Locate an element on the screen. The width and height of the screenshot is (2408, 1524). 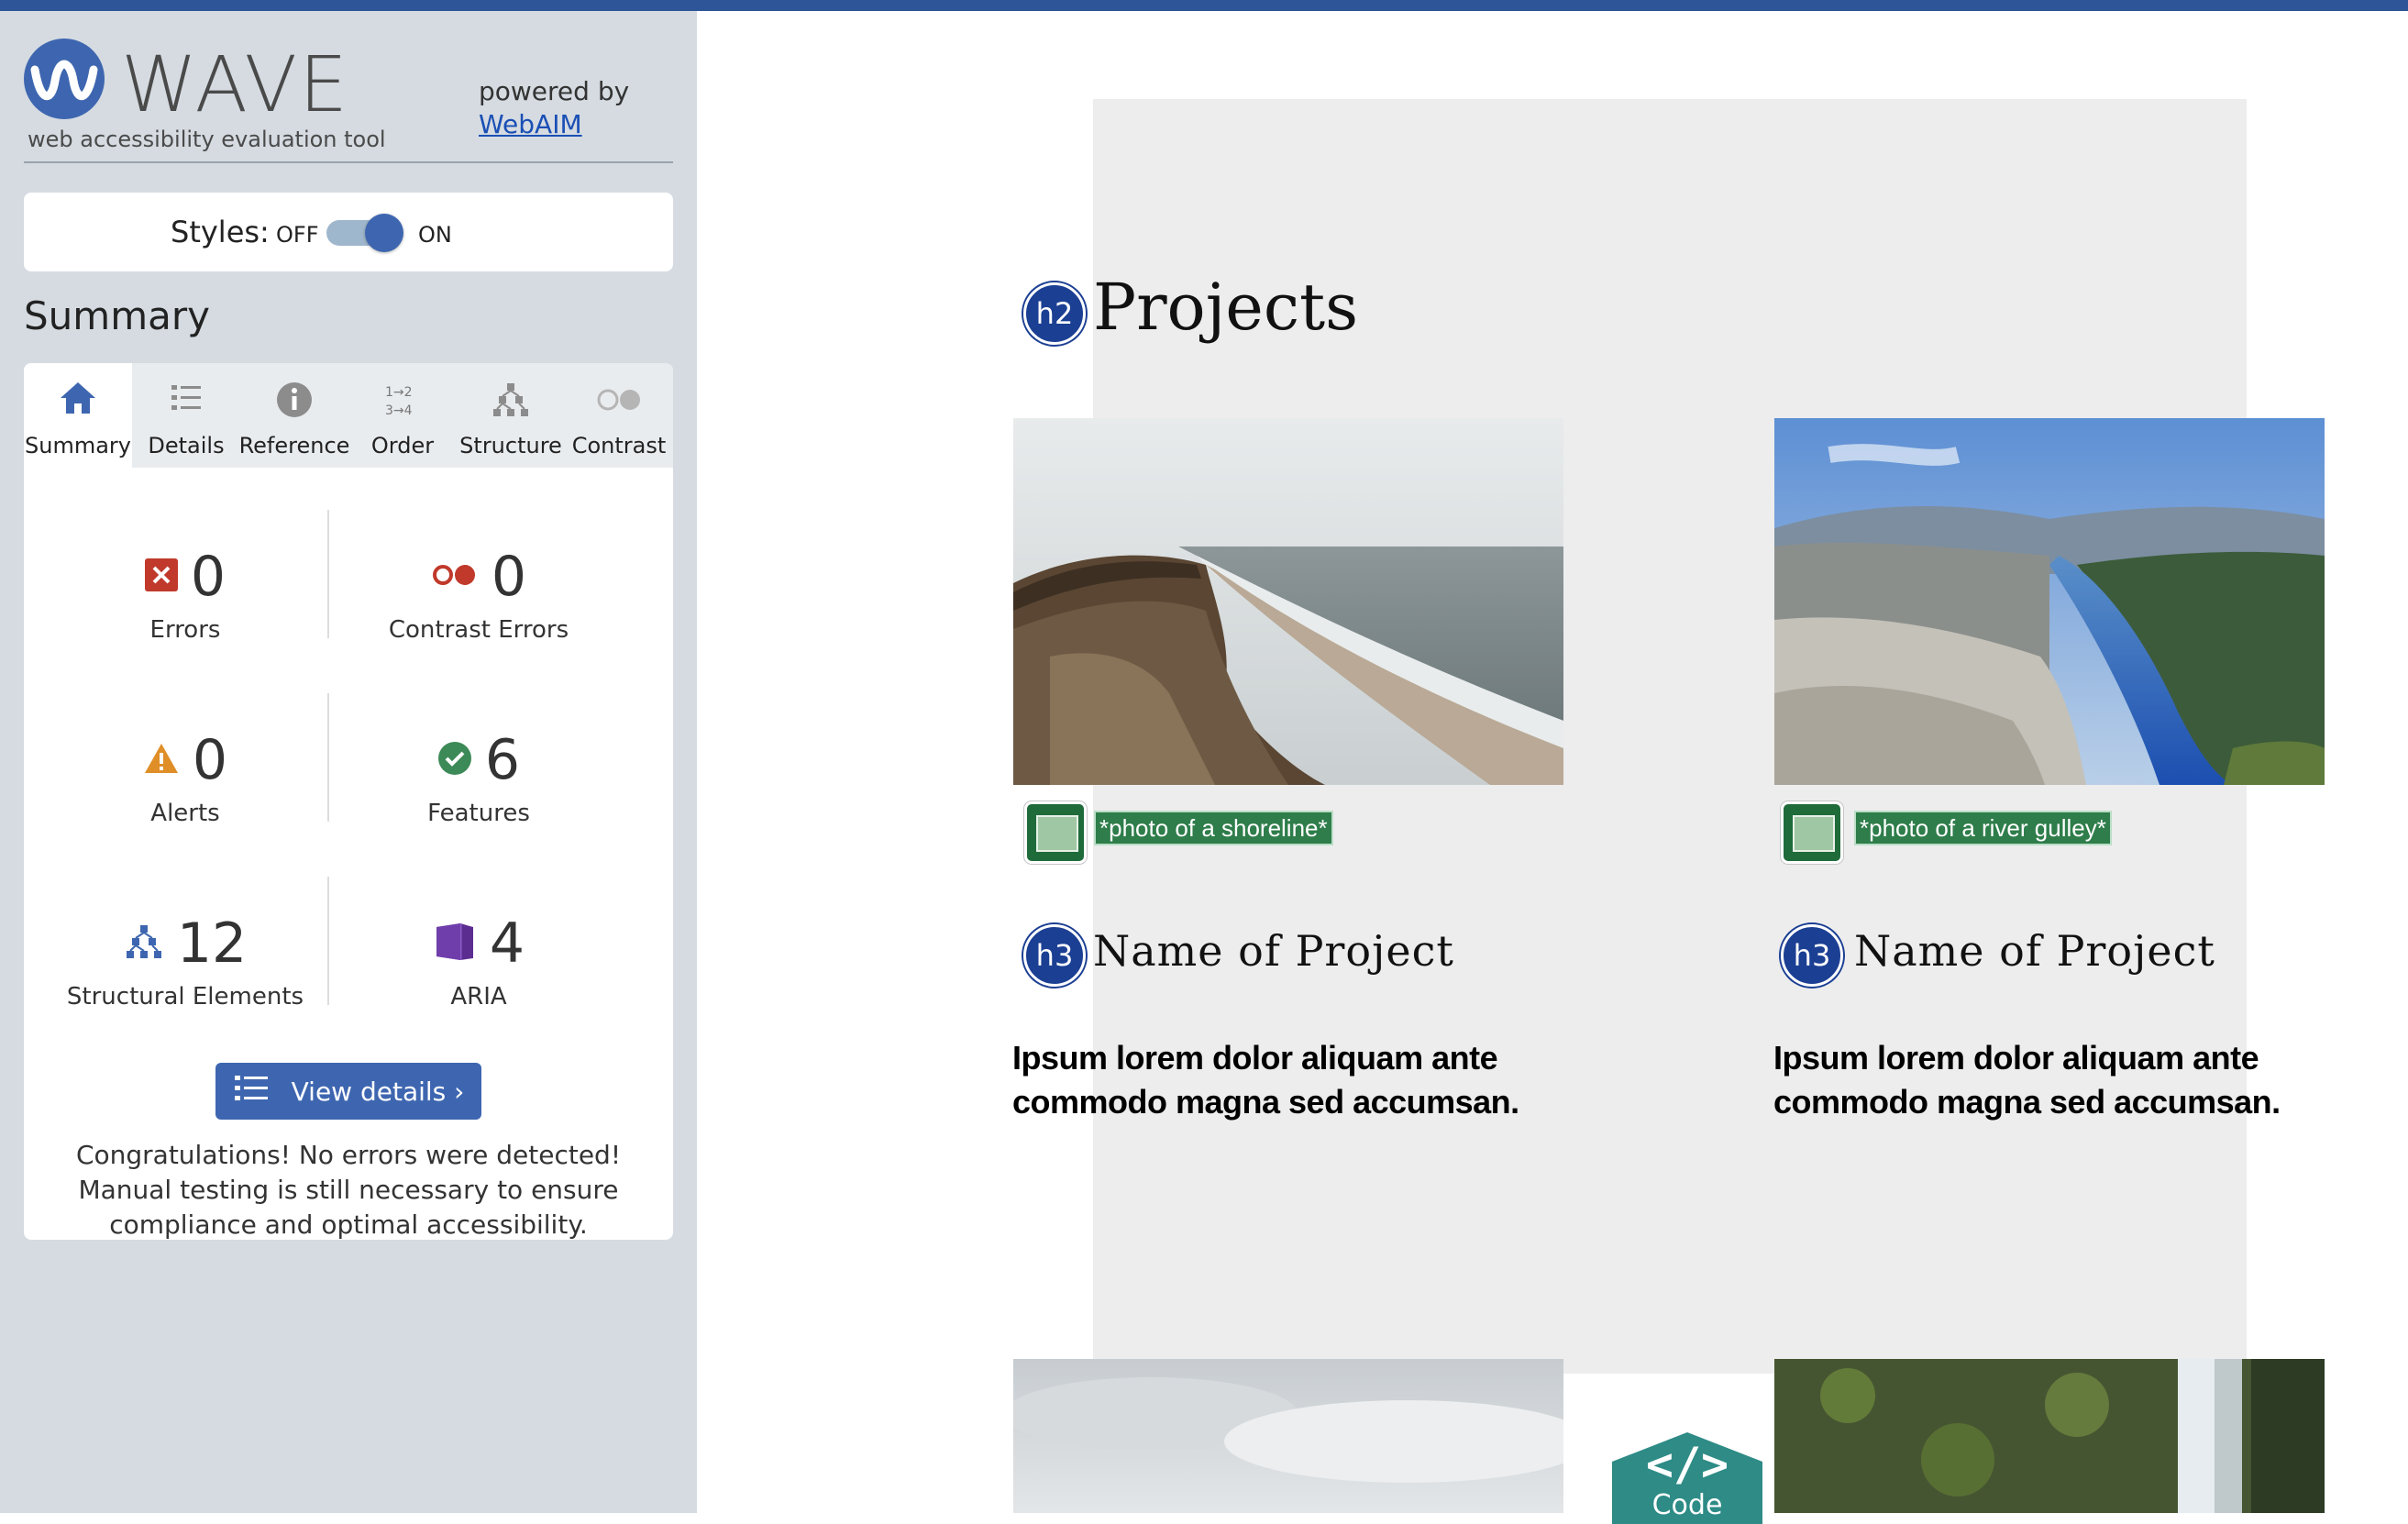
tab-order: 1→2 3→4 Order is located at coordinates (403, 416).